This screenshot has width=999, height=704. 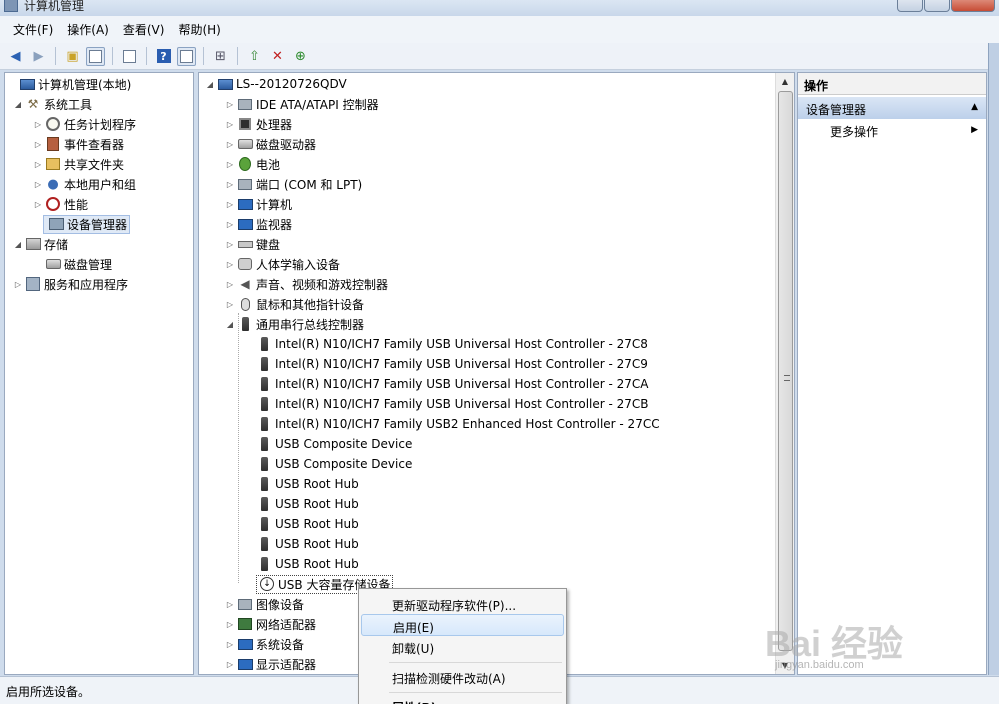 I want to click on device-category: ▷ 鼠标和其他指针设备, so click(x=294, y=304).